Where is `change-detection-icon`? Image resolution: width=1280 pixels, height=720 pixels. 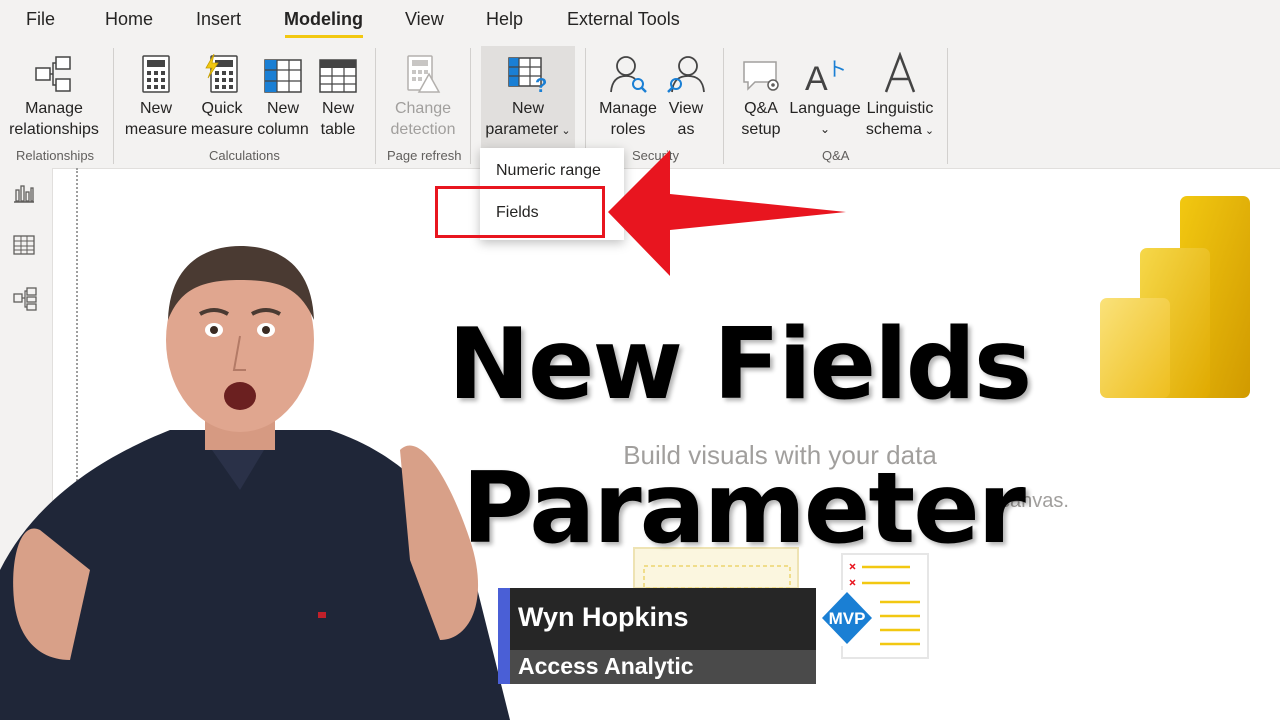 change-detection-icon is located at coordinates (424, 74).